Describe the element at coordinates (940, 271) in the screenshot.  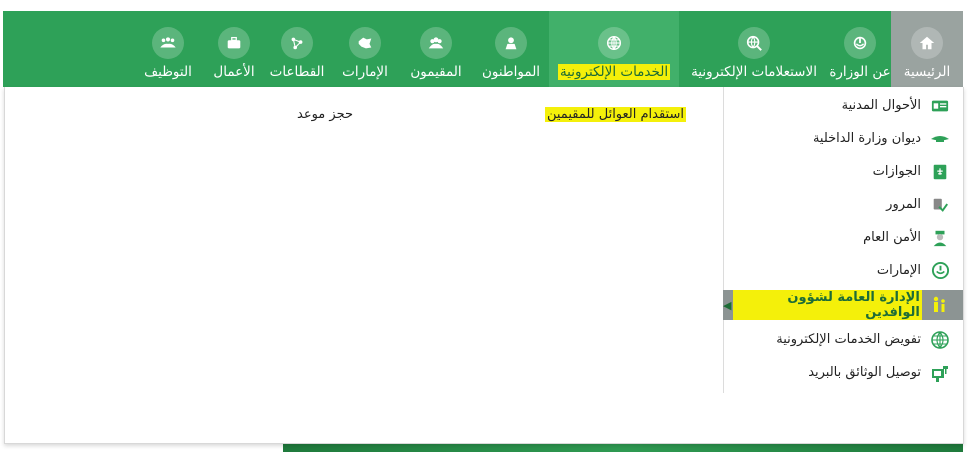
I see `regions-emblem-icon` at that location.